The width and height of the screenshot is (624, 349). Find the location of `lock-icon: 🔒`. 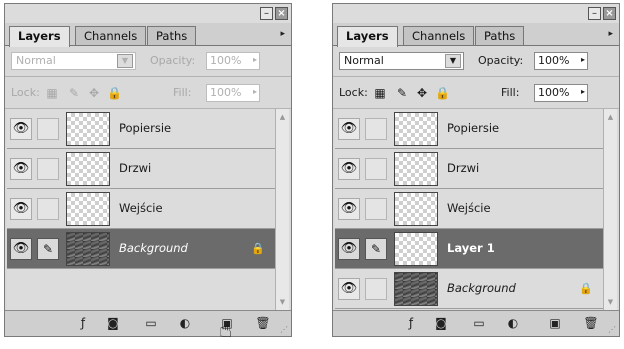

lock-icon: 🔒 is located at coordinates (258, 248).